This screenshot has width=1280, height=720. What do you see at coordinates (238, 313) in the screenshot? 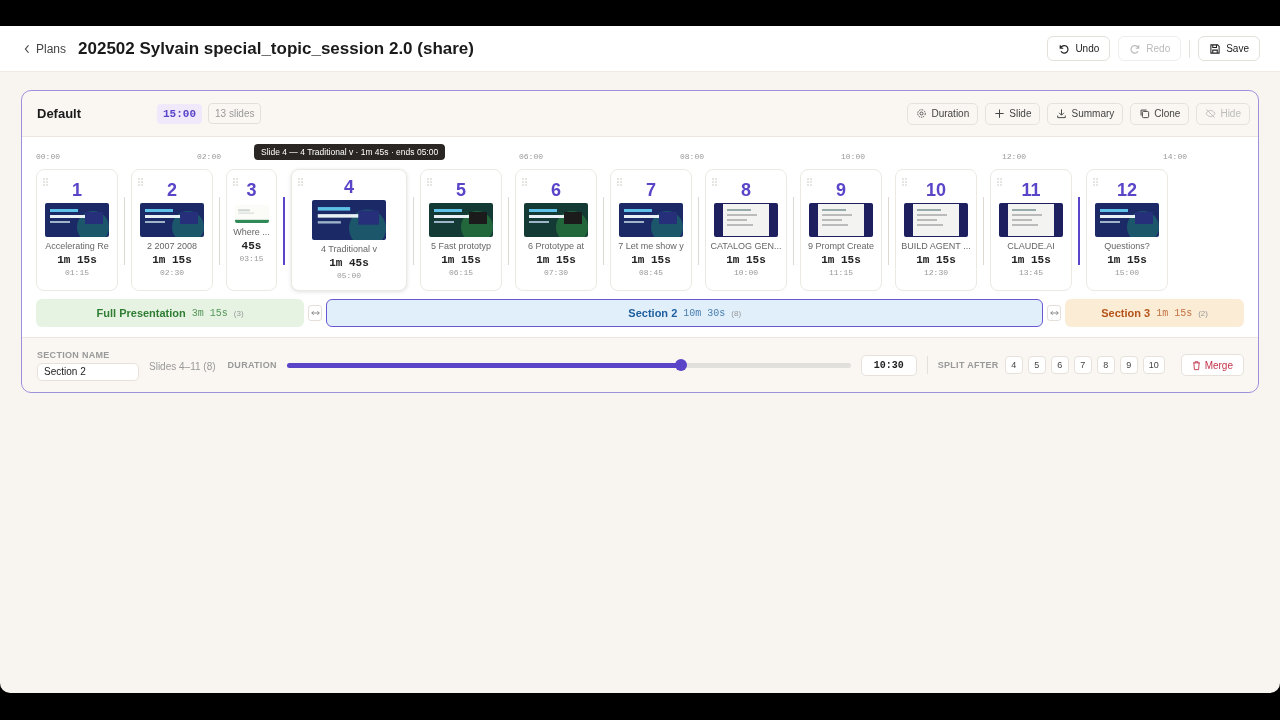
I see `section-slide-count: (3)` at bounding box center [238, 313].